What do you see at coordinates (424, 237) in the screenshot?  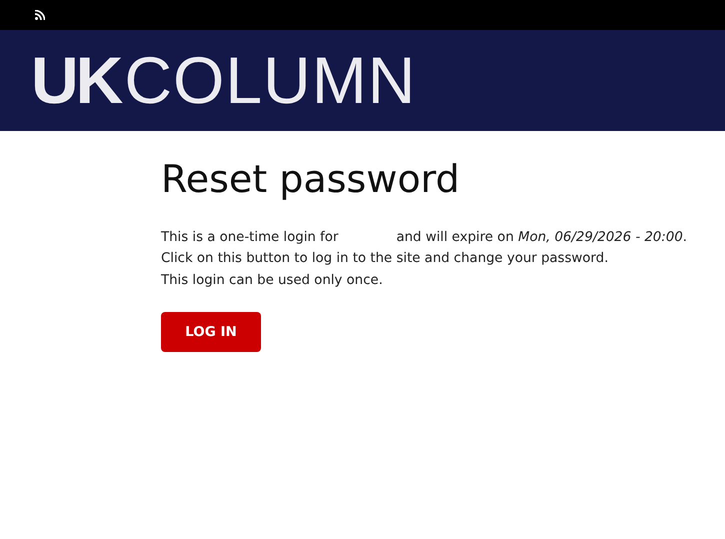 I see `login-message: This is a one-time login for and will expire on Mon, 06/29/2026 - 20:00.` at bounding box center [424, 237].